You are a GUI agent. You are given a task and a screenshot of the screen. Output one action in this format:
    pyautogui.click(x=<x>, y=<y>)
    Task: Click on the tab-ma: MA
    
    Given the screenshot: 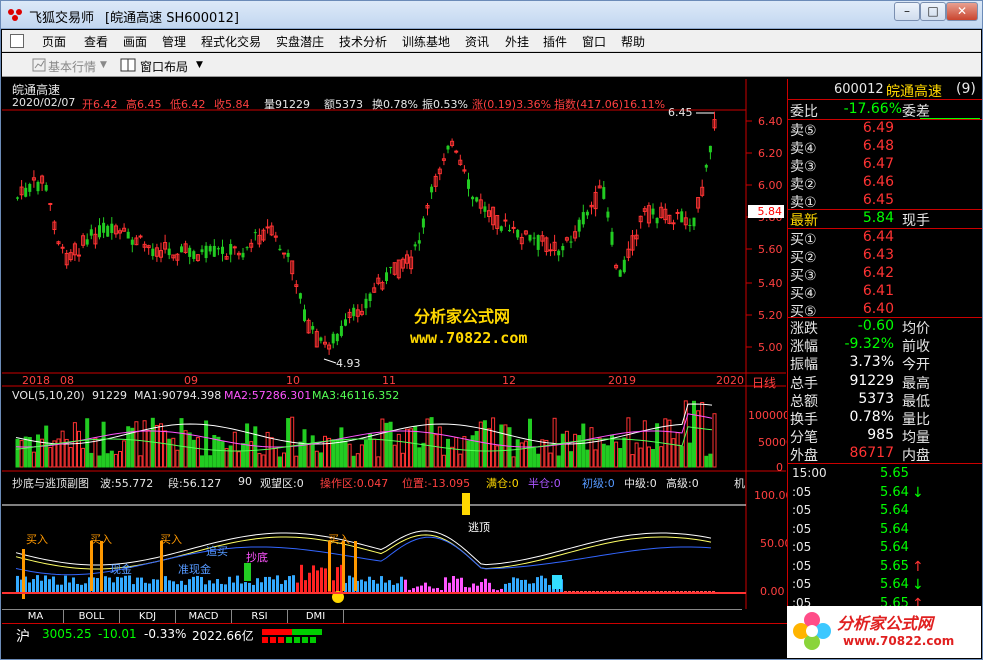 What is the action you would take?
    pyautogui.click(x=36, y=617)
    